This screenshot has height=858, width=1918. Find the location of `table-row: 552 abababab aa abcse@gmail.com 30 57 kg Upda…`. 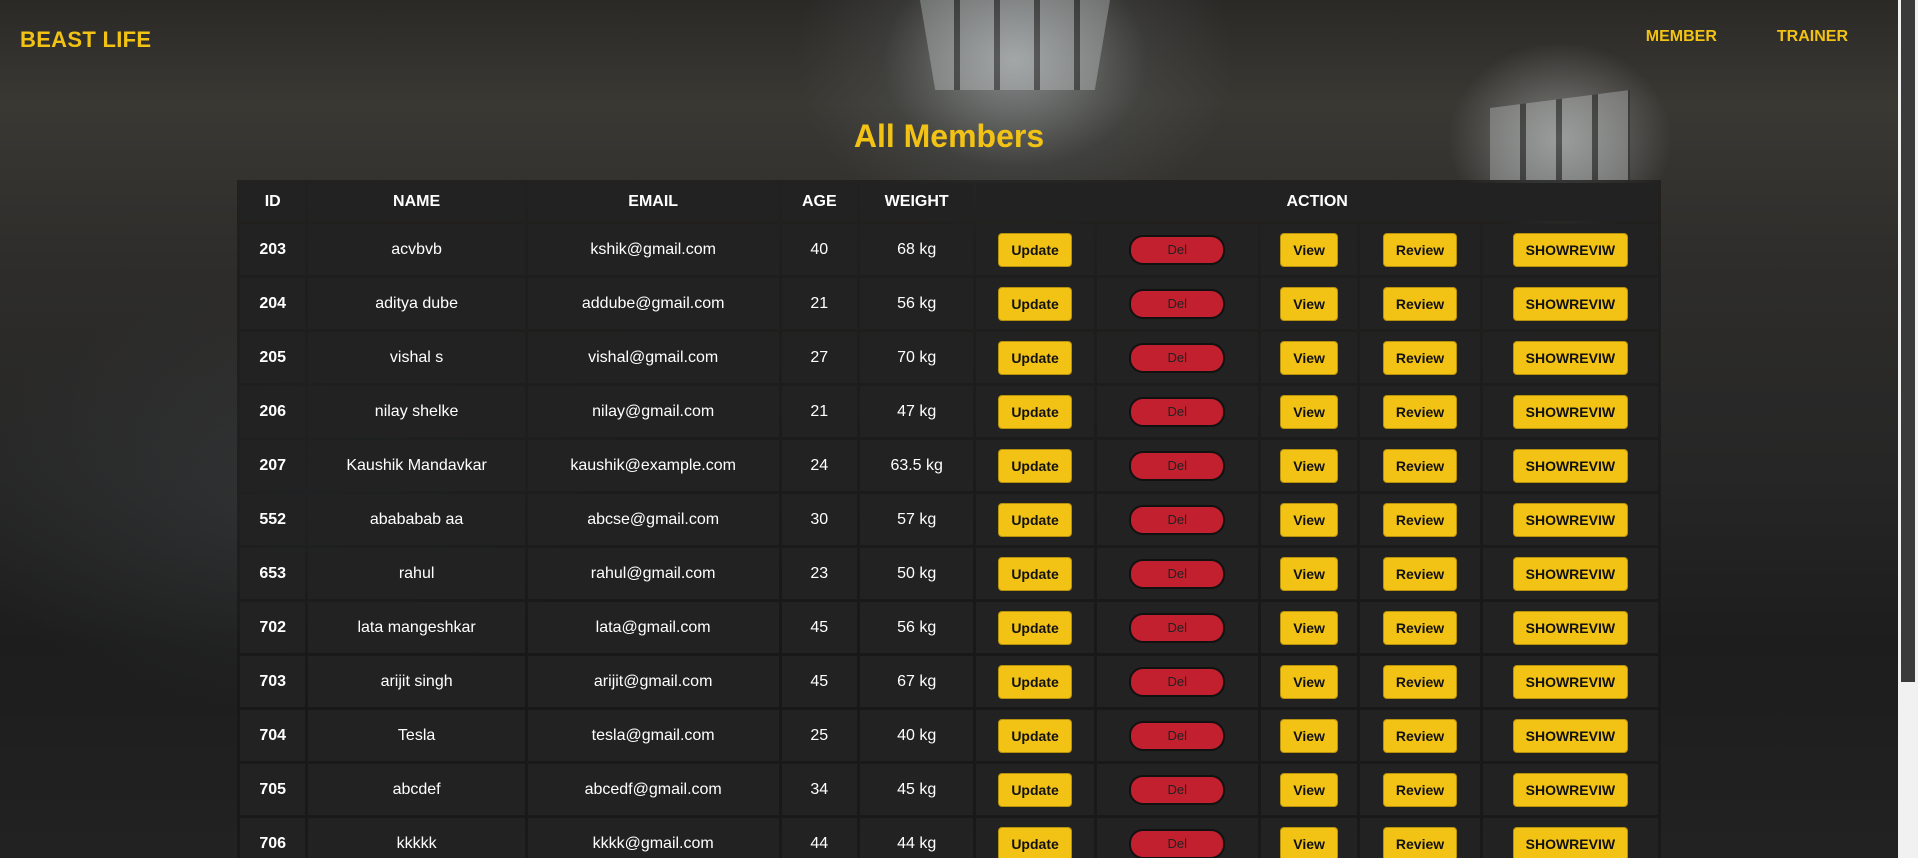

table-row: 552 abababab aa abcse@gmail.com 30 57 kg Upda… is located at coordinates (949, 519).